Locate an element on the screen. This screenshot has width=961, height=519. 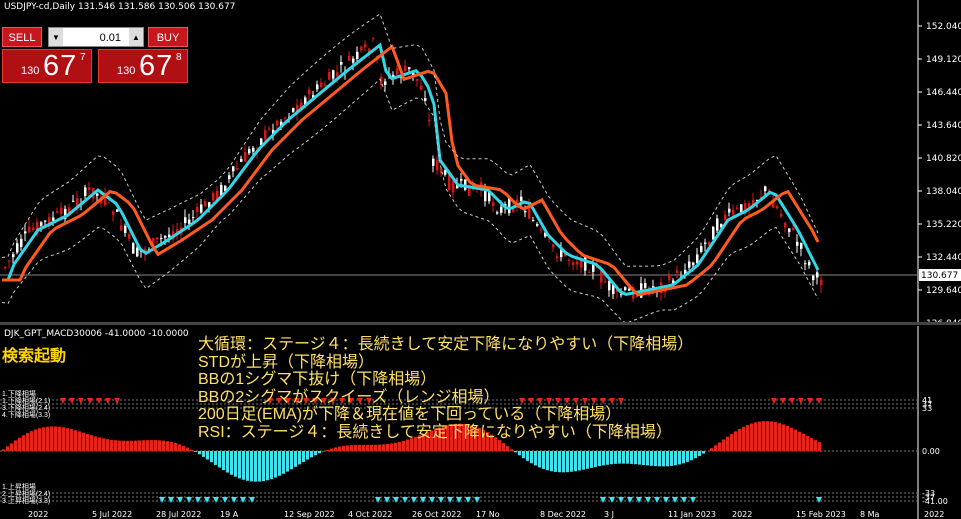
buy-button: BUY is located at coordinates (168, 37).